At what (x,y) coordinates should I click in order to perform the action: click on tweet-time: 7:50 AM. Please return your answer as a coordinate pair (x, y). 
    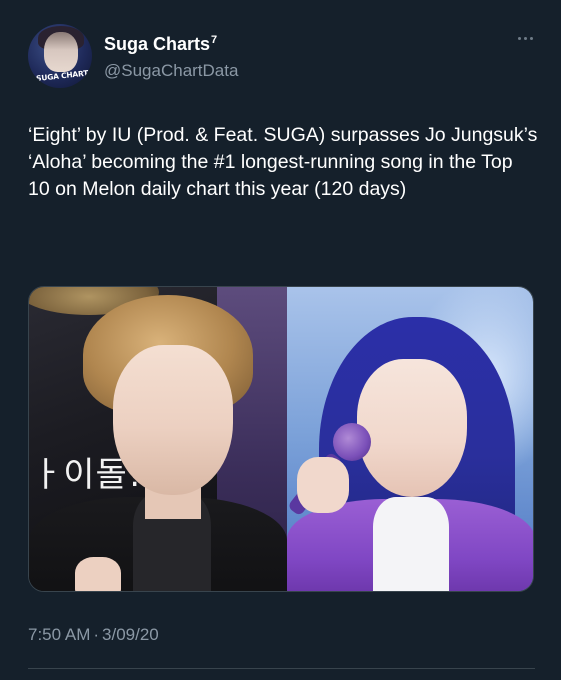
    Looking at the image, I should click on (59, 634).